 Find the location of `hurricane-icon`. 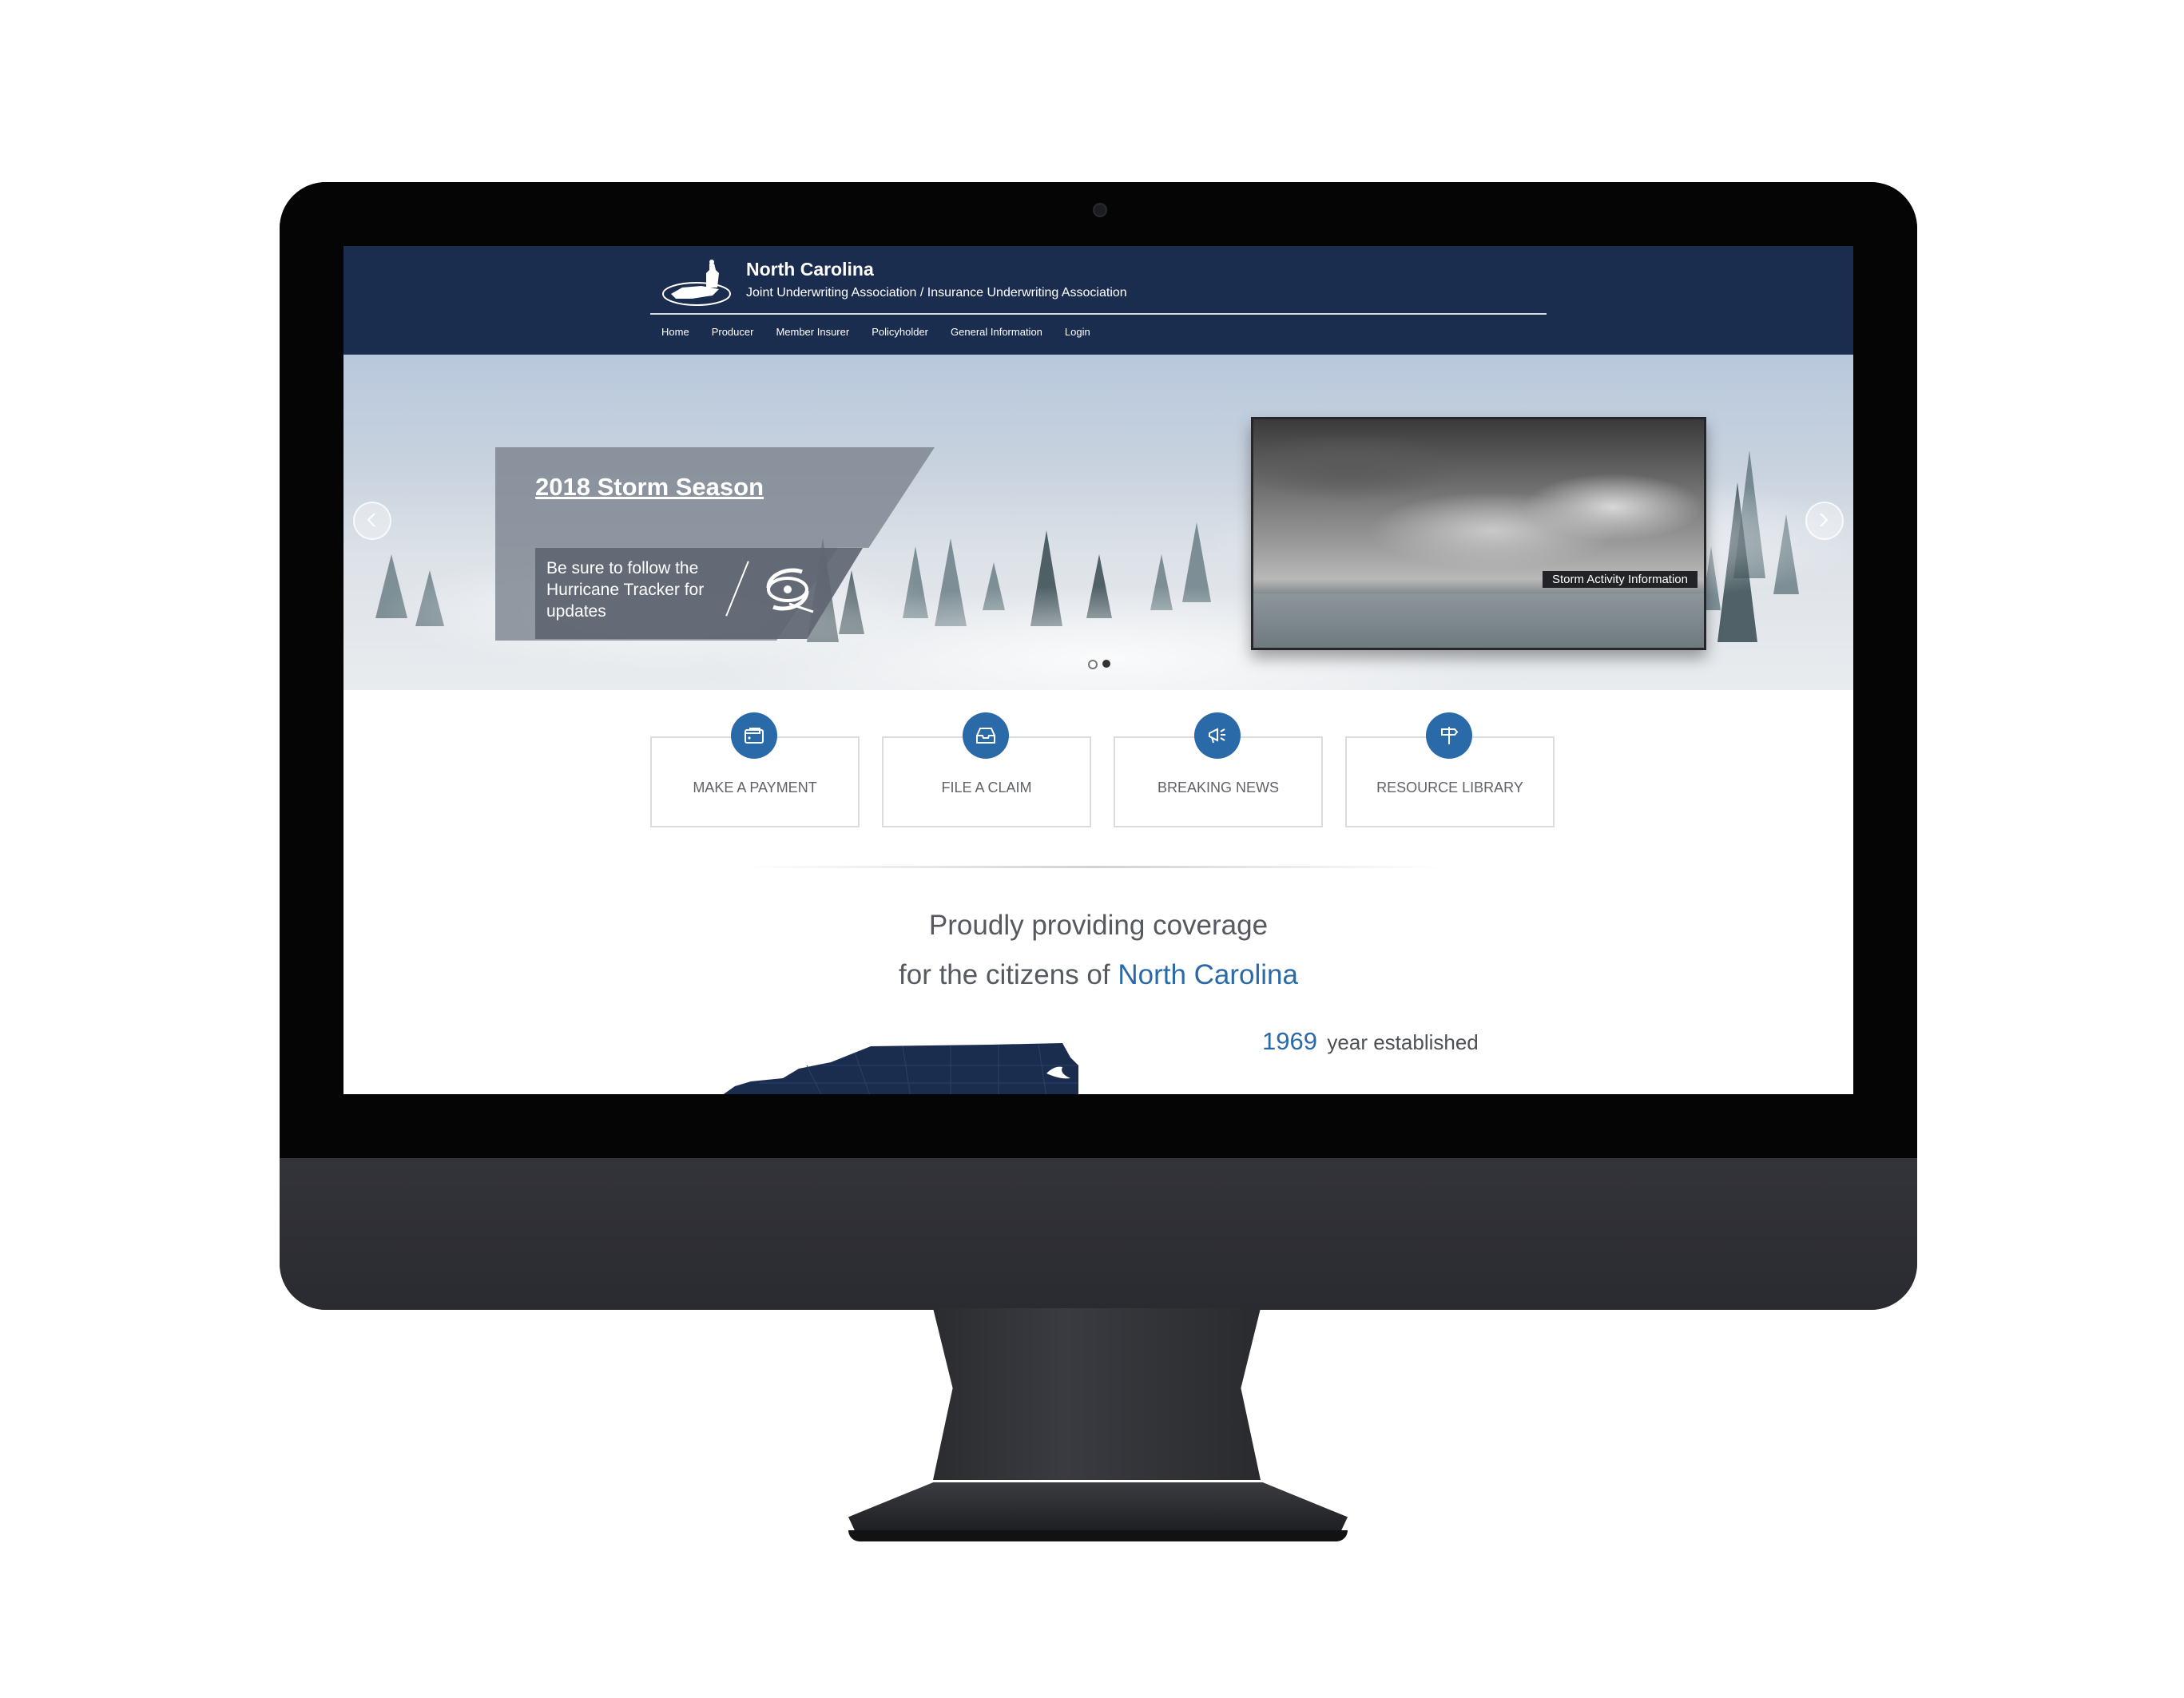

hurricane-icon is located at coordinates (789, 592).